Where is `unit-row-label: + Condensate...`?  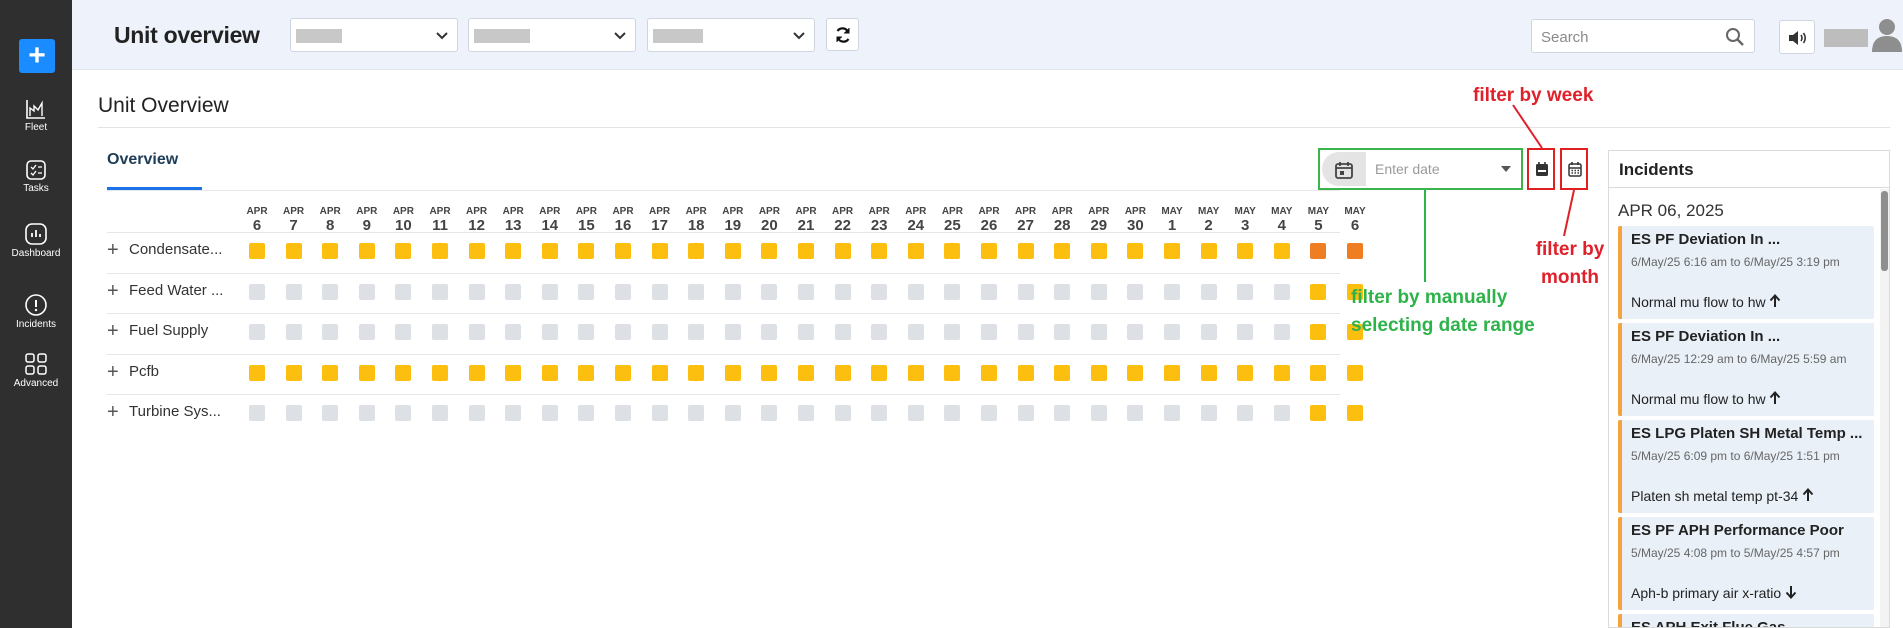
unit-row-label: + Condensate... is located at coordinates (164, 250).